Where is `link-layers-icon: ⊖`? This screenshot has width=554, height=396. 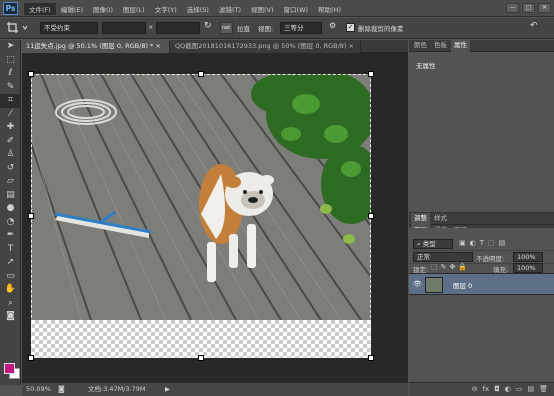
link-layers-icon: ⊖ is located at coordinates (475, 389).